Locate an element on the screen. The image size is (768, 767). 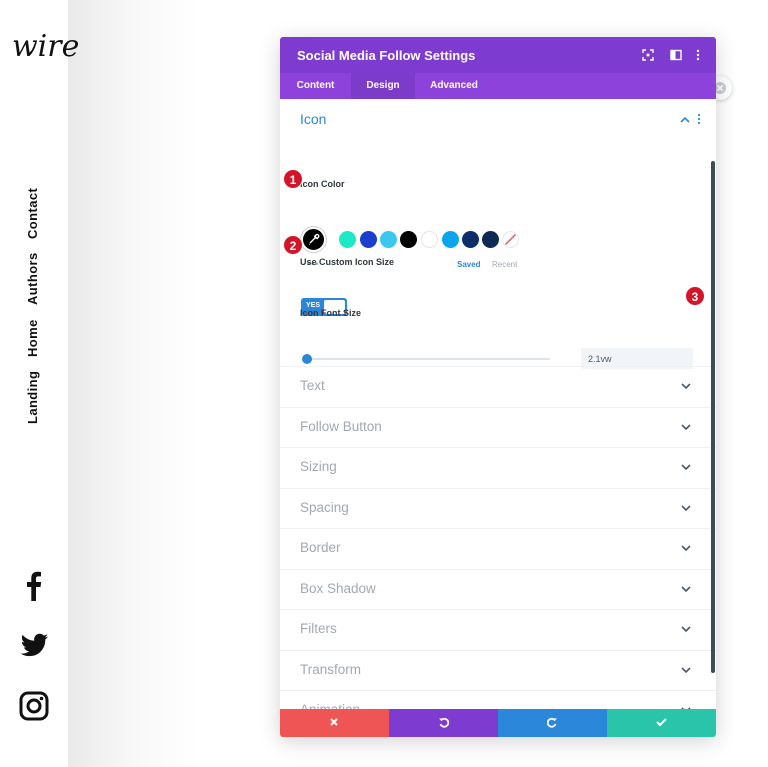
toggle-group-sizing: Sizing is located at coordinates (498, 467).